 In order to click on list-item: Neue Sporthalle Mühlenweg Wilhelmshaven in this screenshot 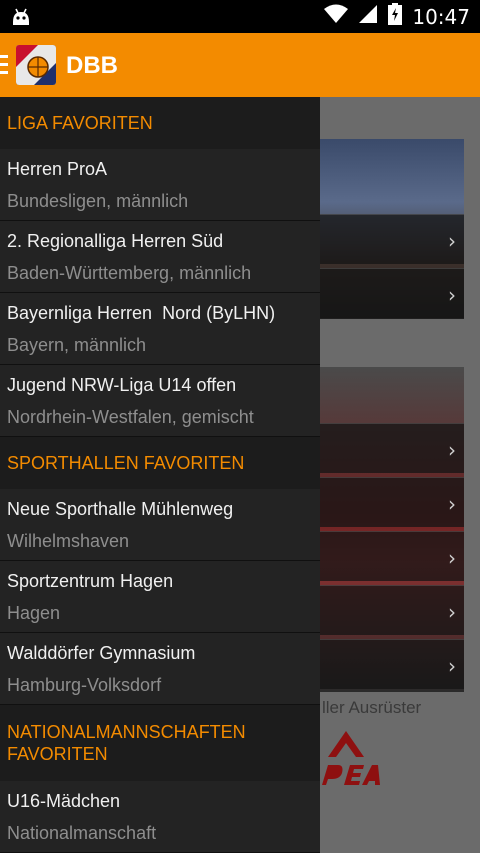, I will do `click(160, 525)`.